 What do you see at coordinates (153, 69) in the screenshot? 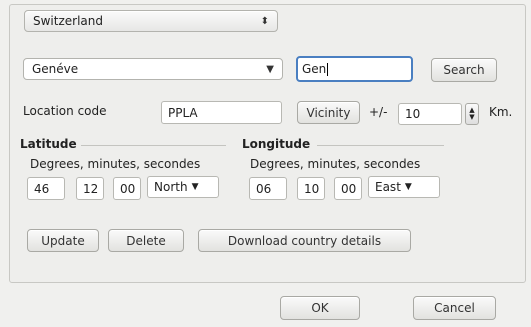
I see `city-select: Genéve ▼` at bounding box center [153, 69].